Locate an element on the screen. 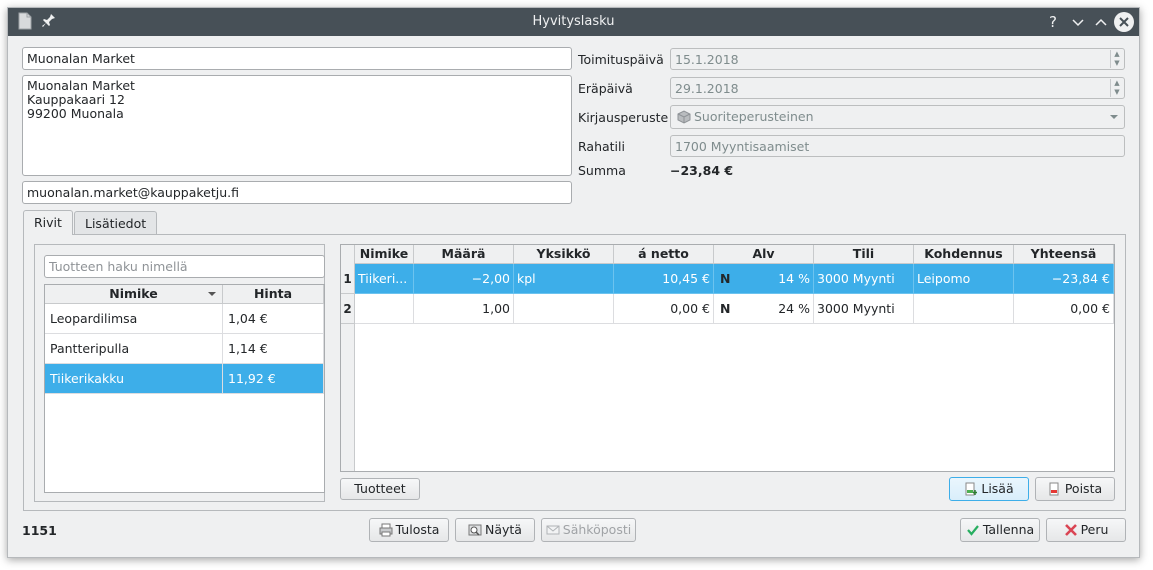 The image size is (1153, 570). close-button is located at coordinates (1124, 22).